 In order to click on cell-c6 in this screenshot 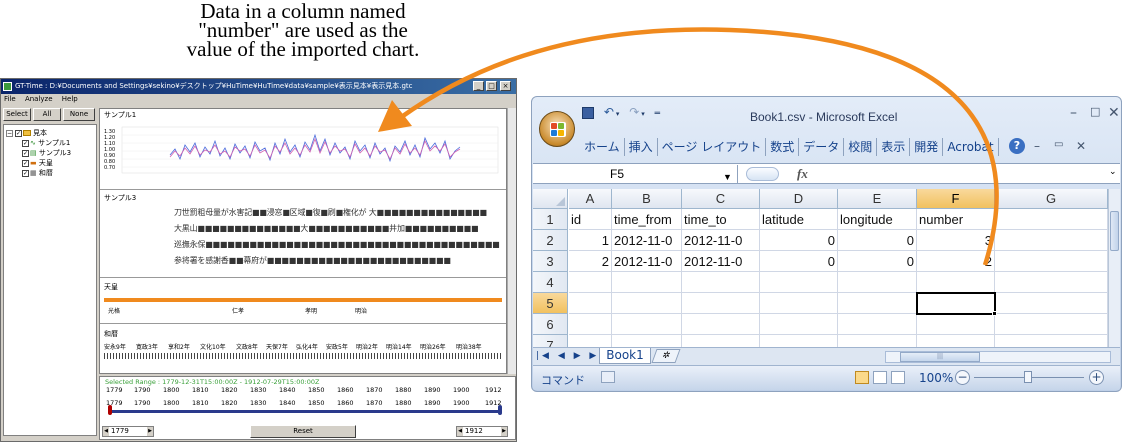, I will do `click(721, 324)`.